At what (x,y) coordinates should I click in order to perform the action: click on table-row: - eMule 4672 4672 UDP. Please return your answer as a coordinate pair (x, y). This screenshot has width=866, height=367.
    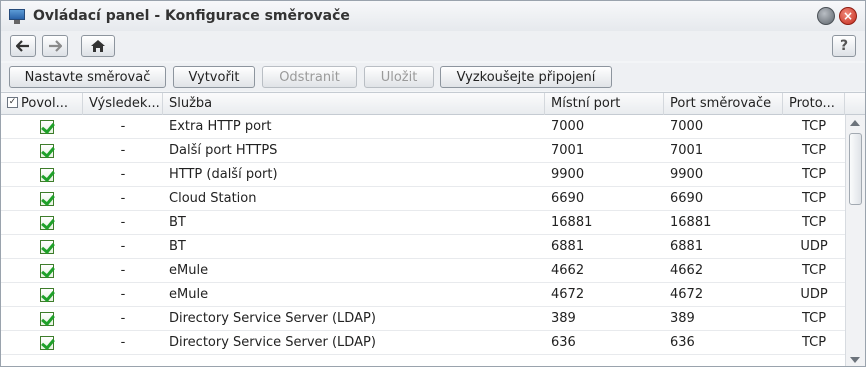
    Looking at the image, I should click on (423, 295).